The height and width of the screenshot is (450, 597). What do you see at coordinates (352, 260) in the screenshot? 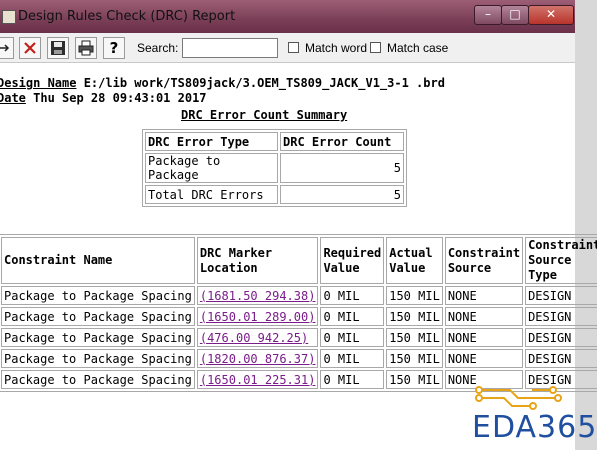
I see `header-required-value: Required Value` at bounding box center [352, 260].